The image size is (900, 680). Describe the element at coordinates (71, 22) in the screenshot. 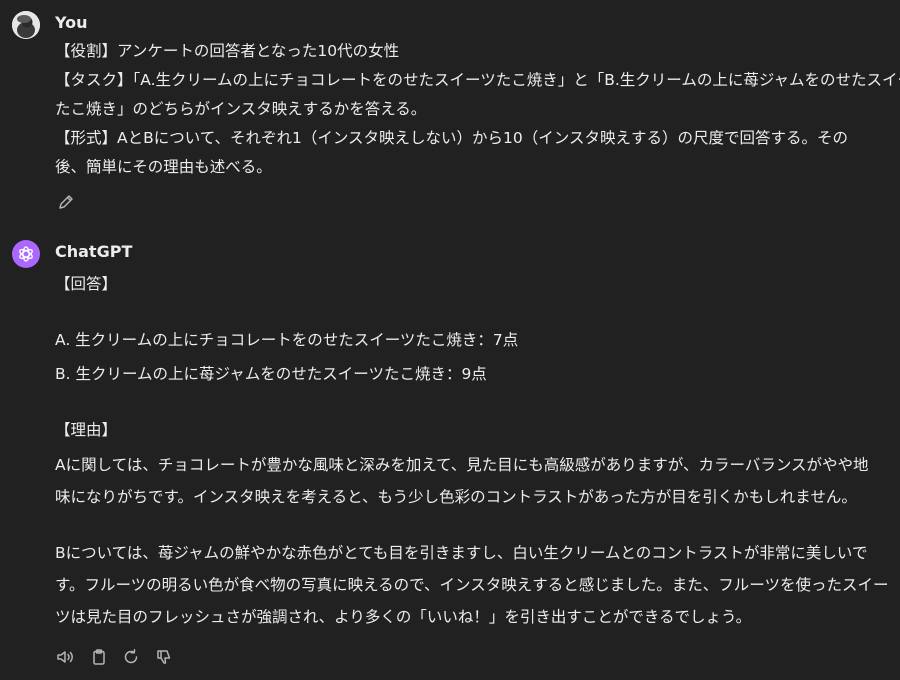

I see `user-name: You` at that location.